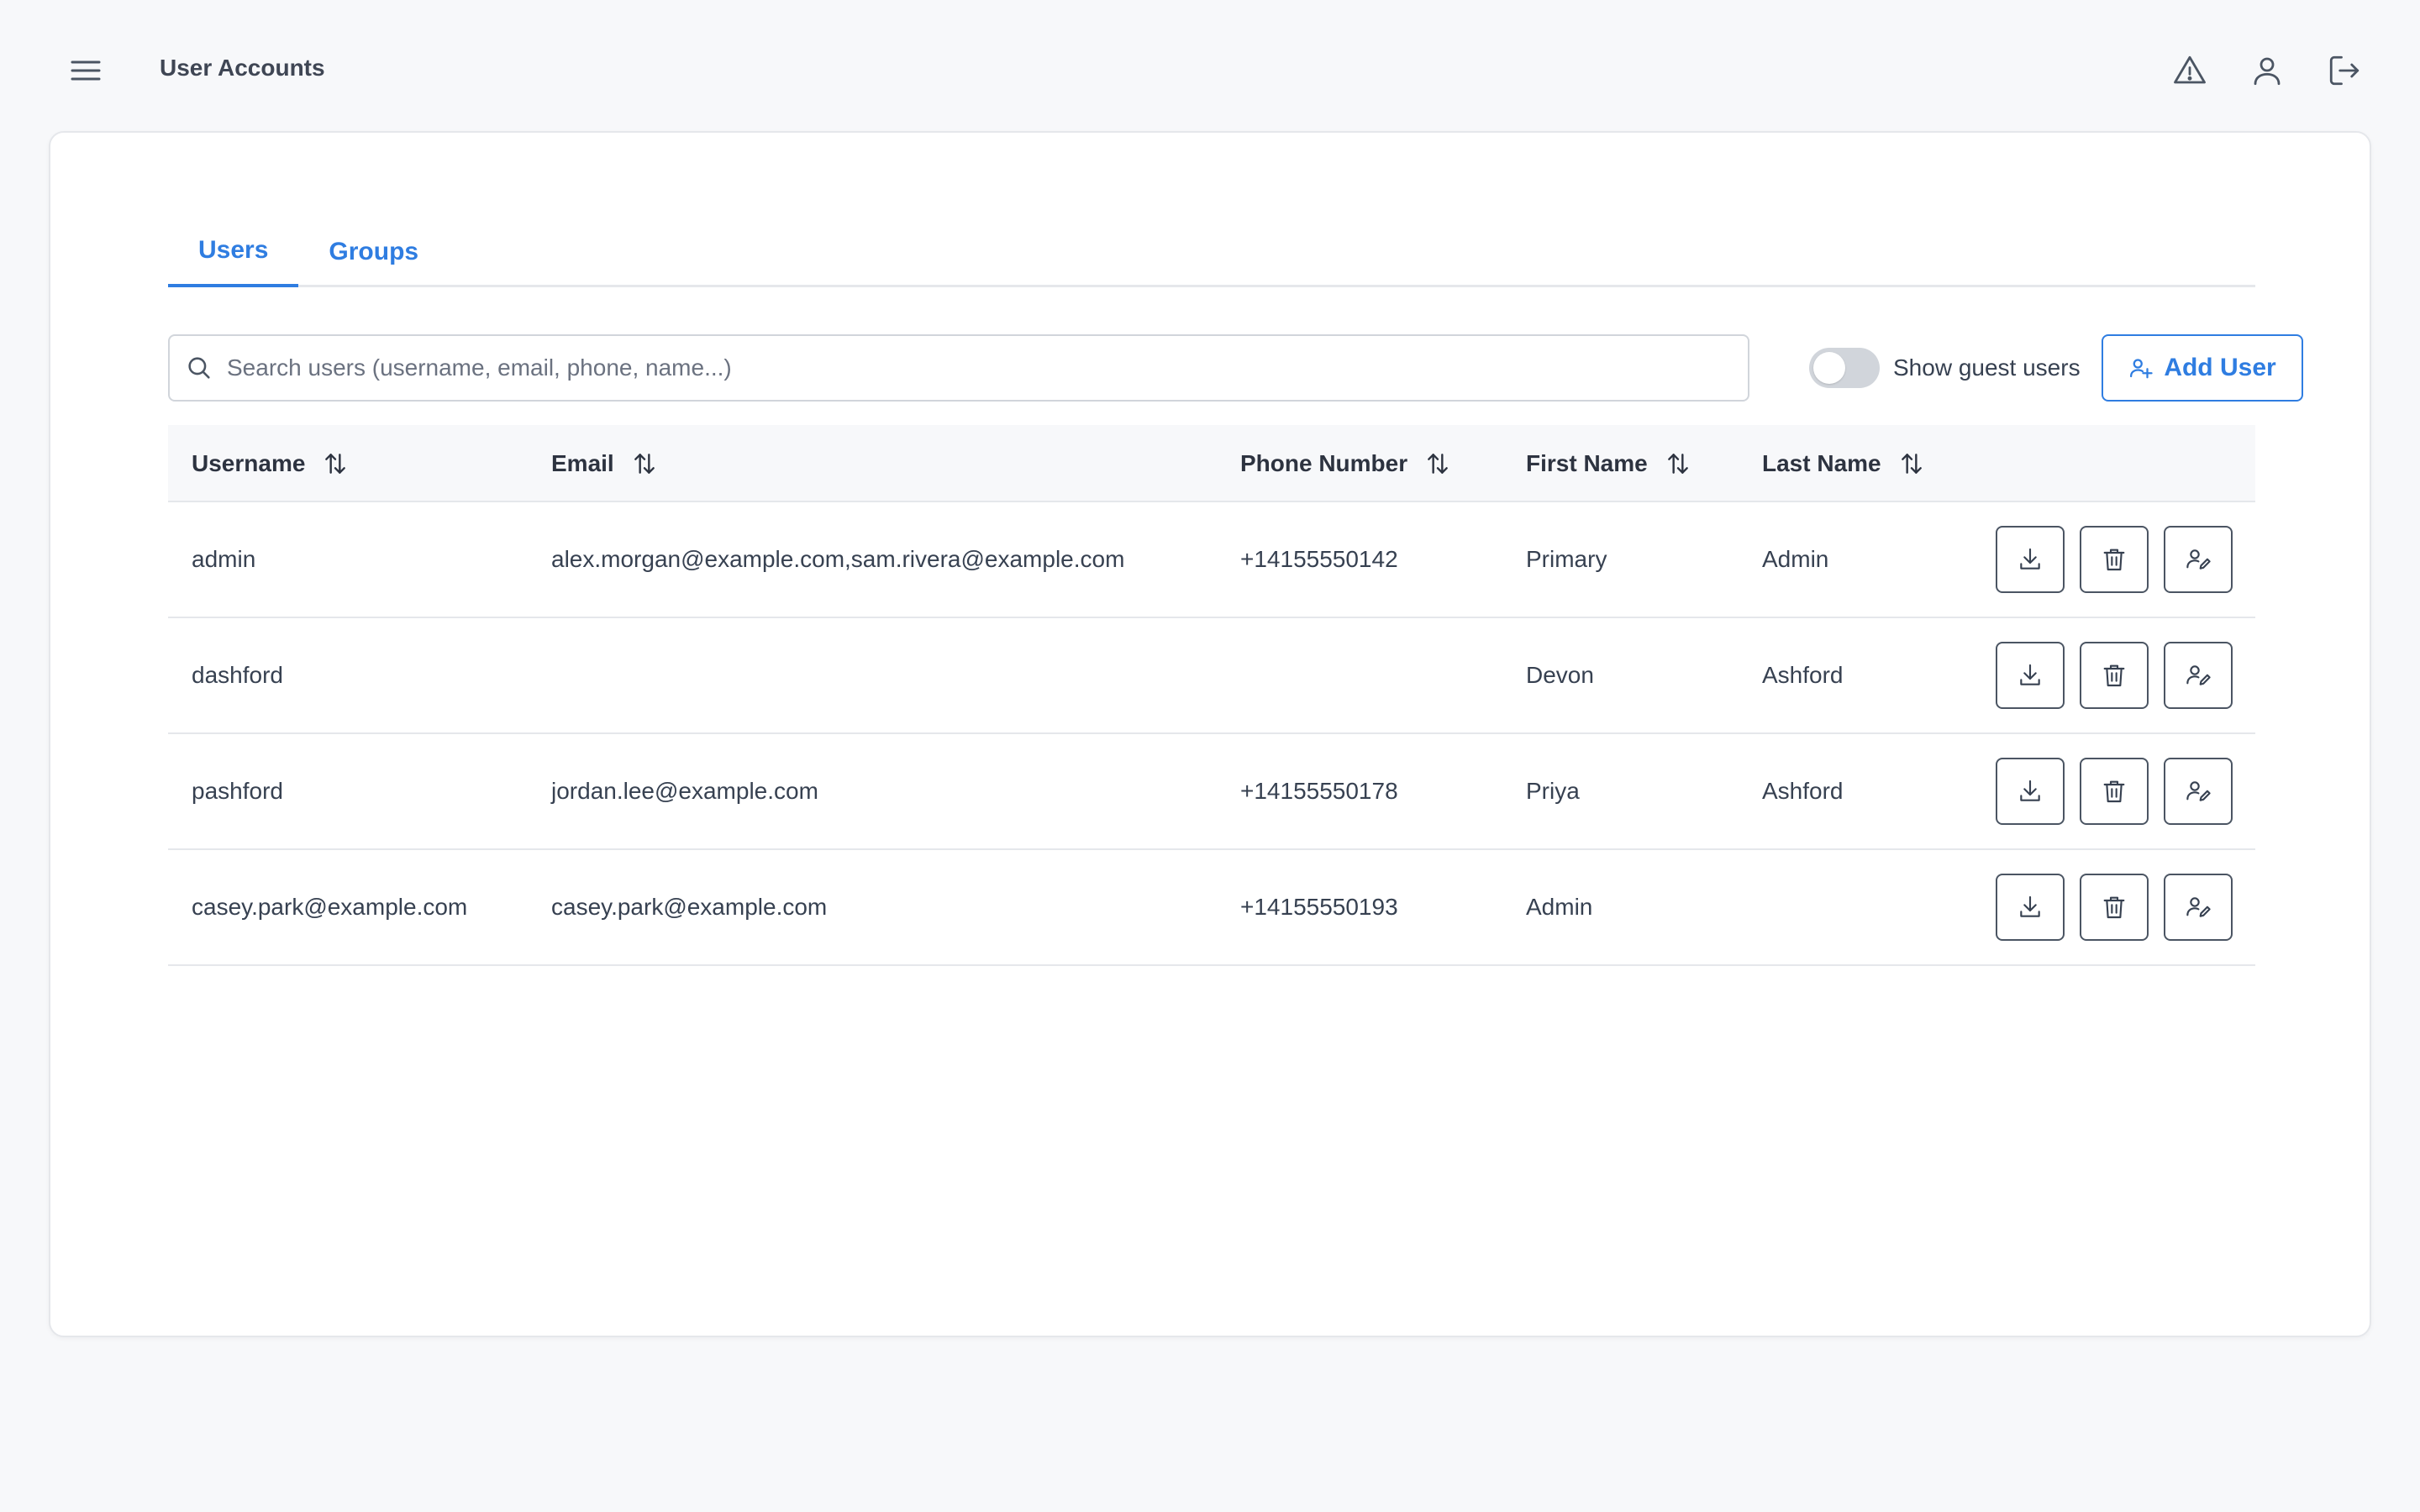  Describe the element at coordinates (1987, 367) in the screenshot. I see `show-guest-users-label: Show guest users` at that location.